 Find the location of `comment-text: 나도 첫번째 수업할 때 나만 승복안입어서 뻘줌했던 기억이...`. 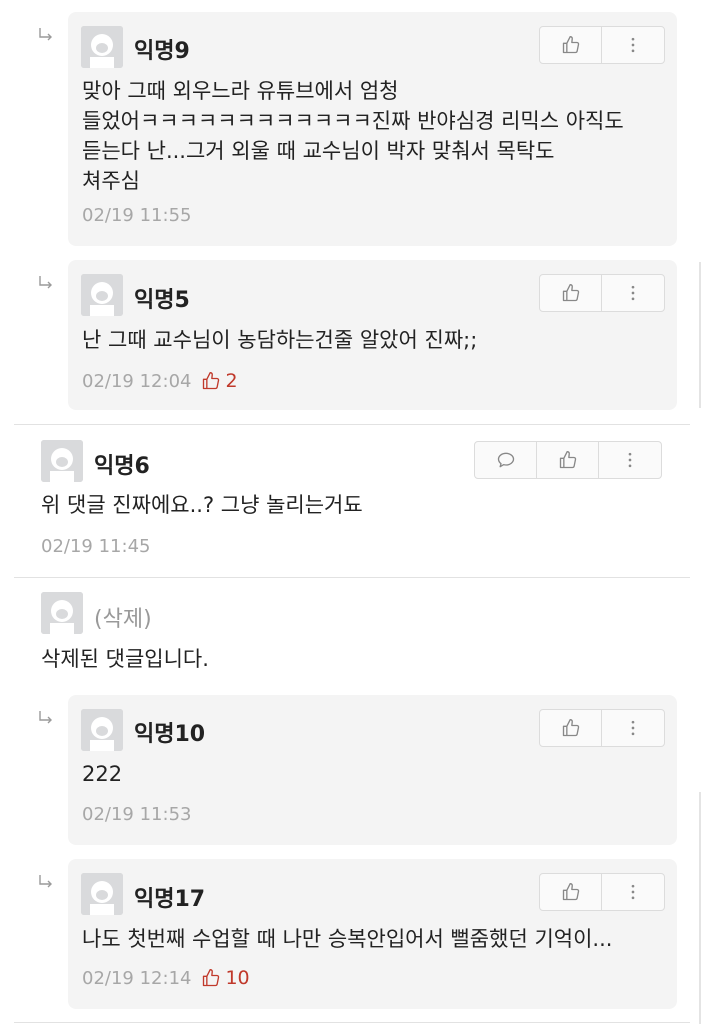

comment-text: 나도 첫번째 수업할 때 나만 승복안입어서 뻘줌했던 기억이... is located at coordinates (347, 939).